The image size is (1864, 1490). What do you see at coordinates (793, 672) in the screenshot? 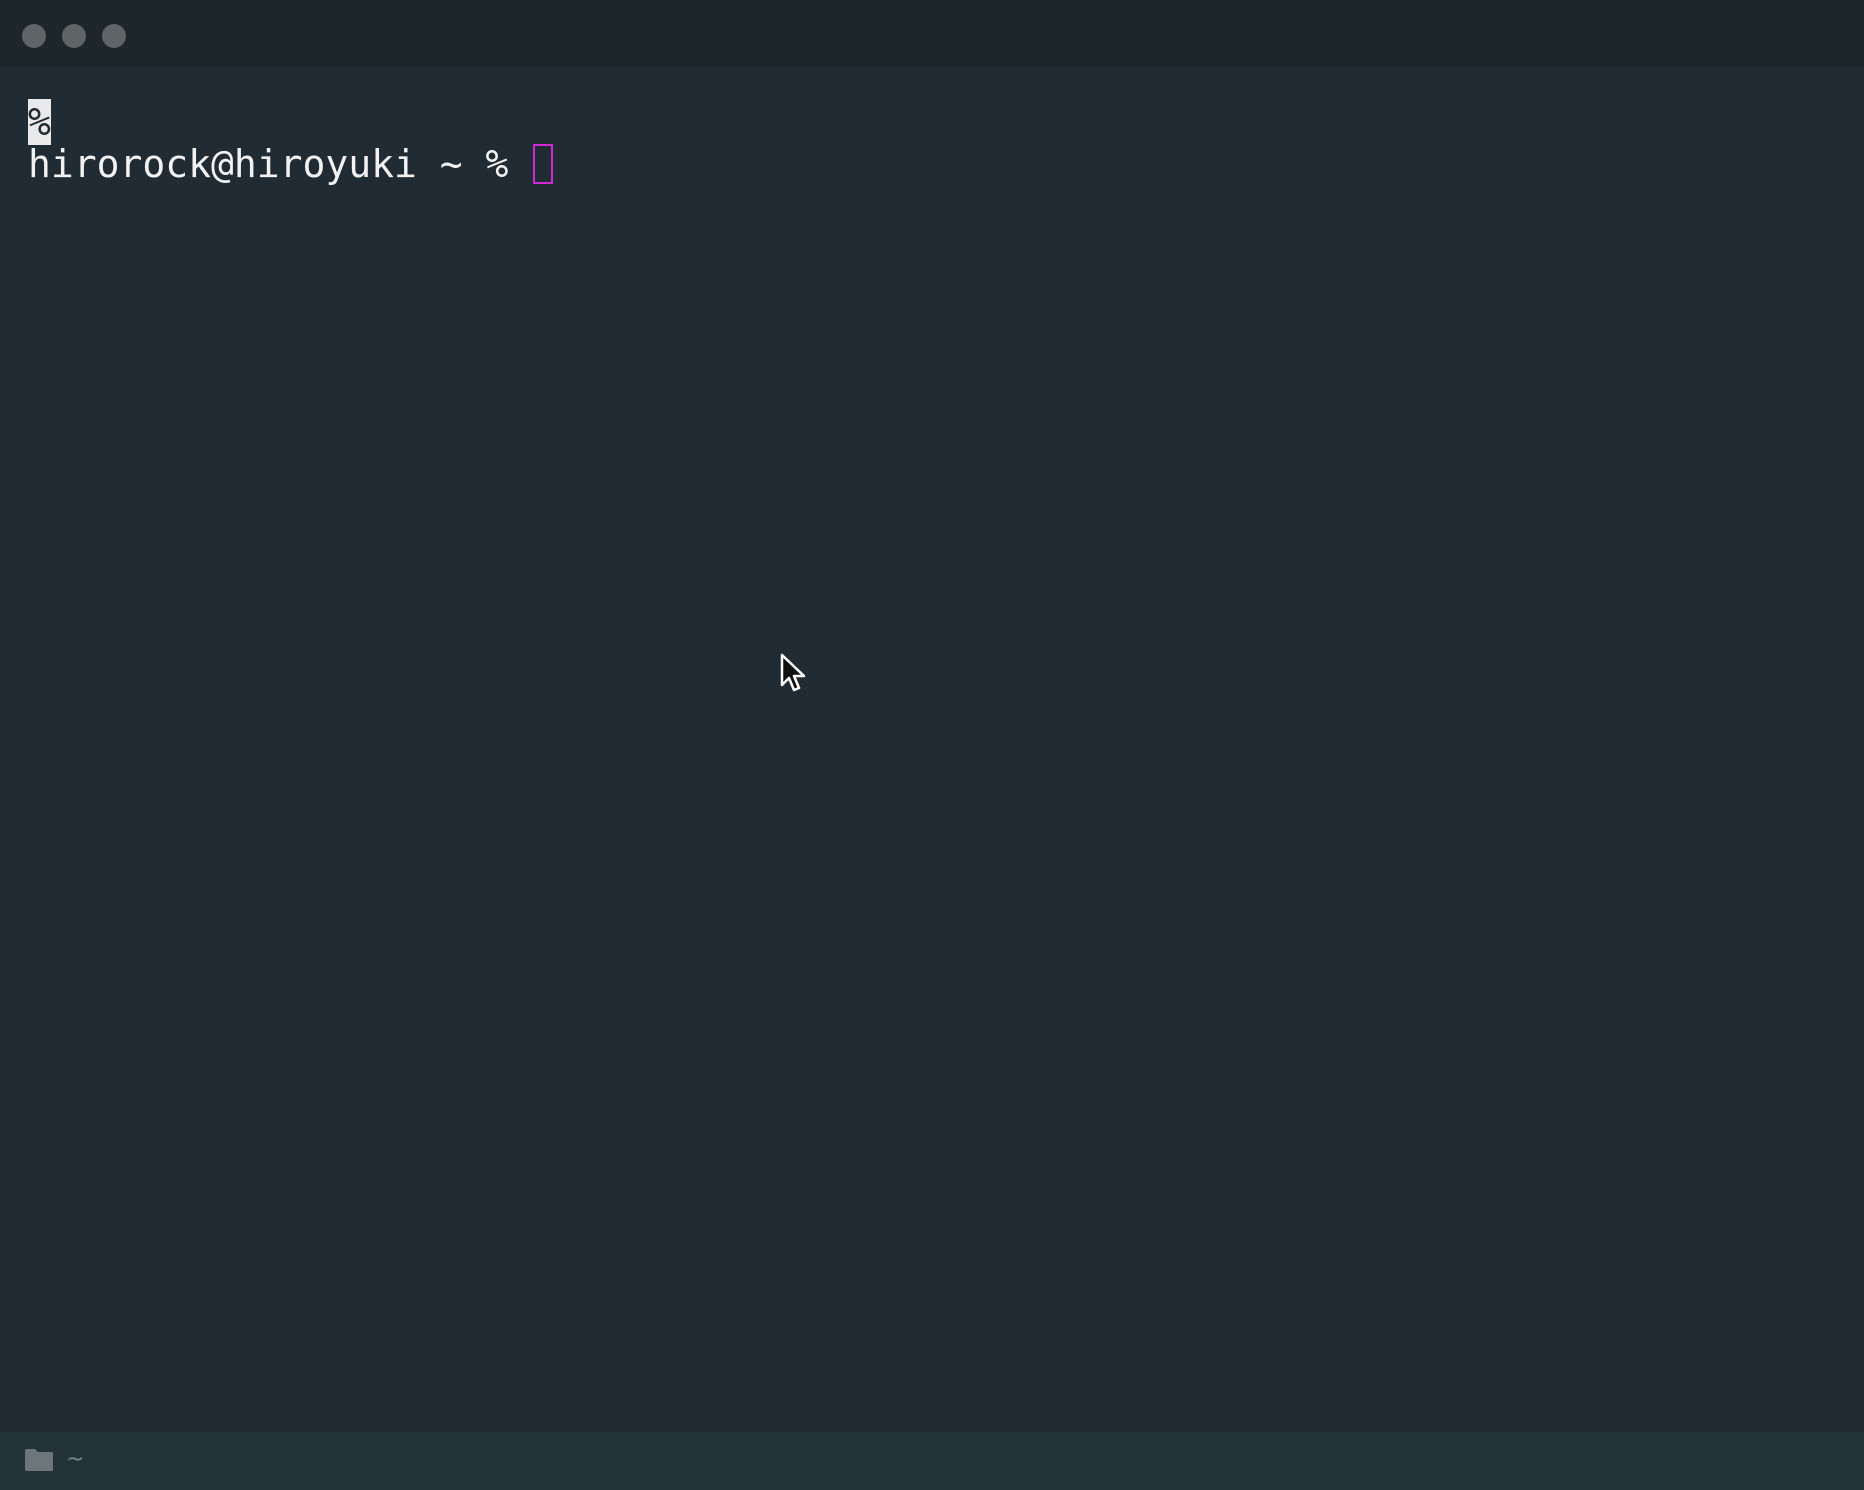
I see `mouse-pointer-icon` at bounding box center [793, 672].